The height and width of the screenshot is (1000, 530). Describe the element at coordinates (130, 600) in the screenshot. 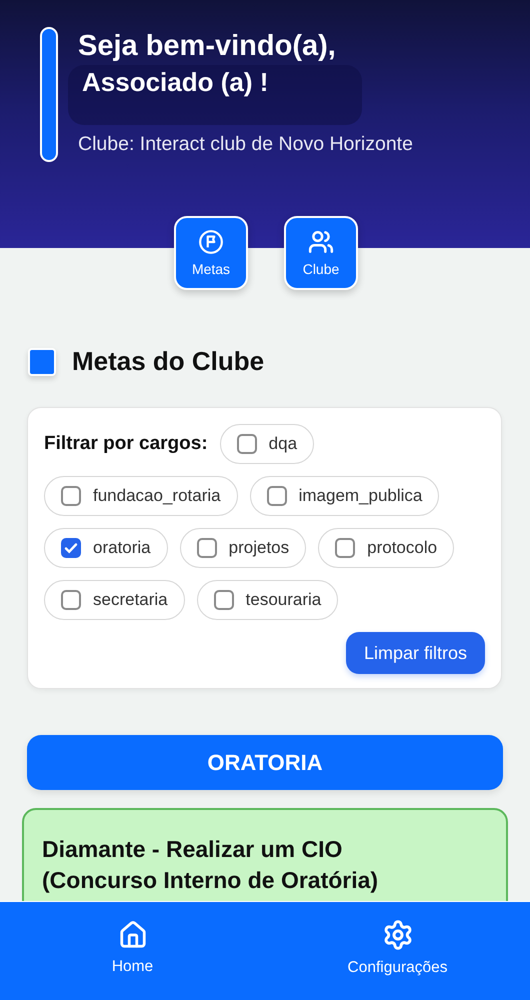

I see `chip-label: secretaria` at that location.